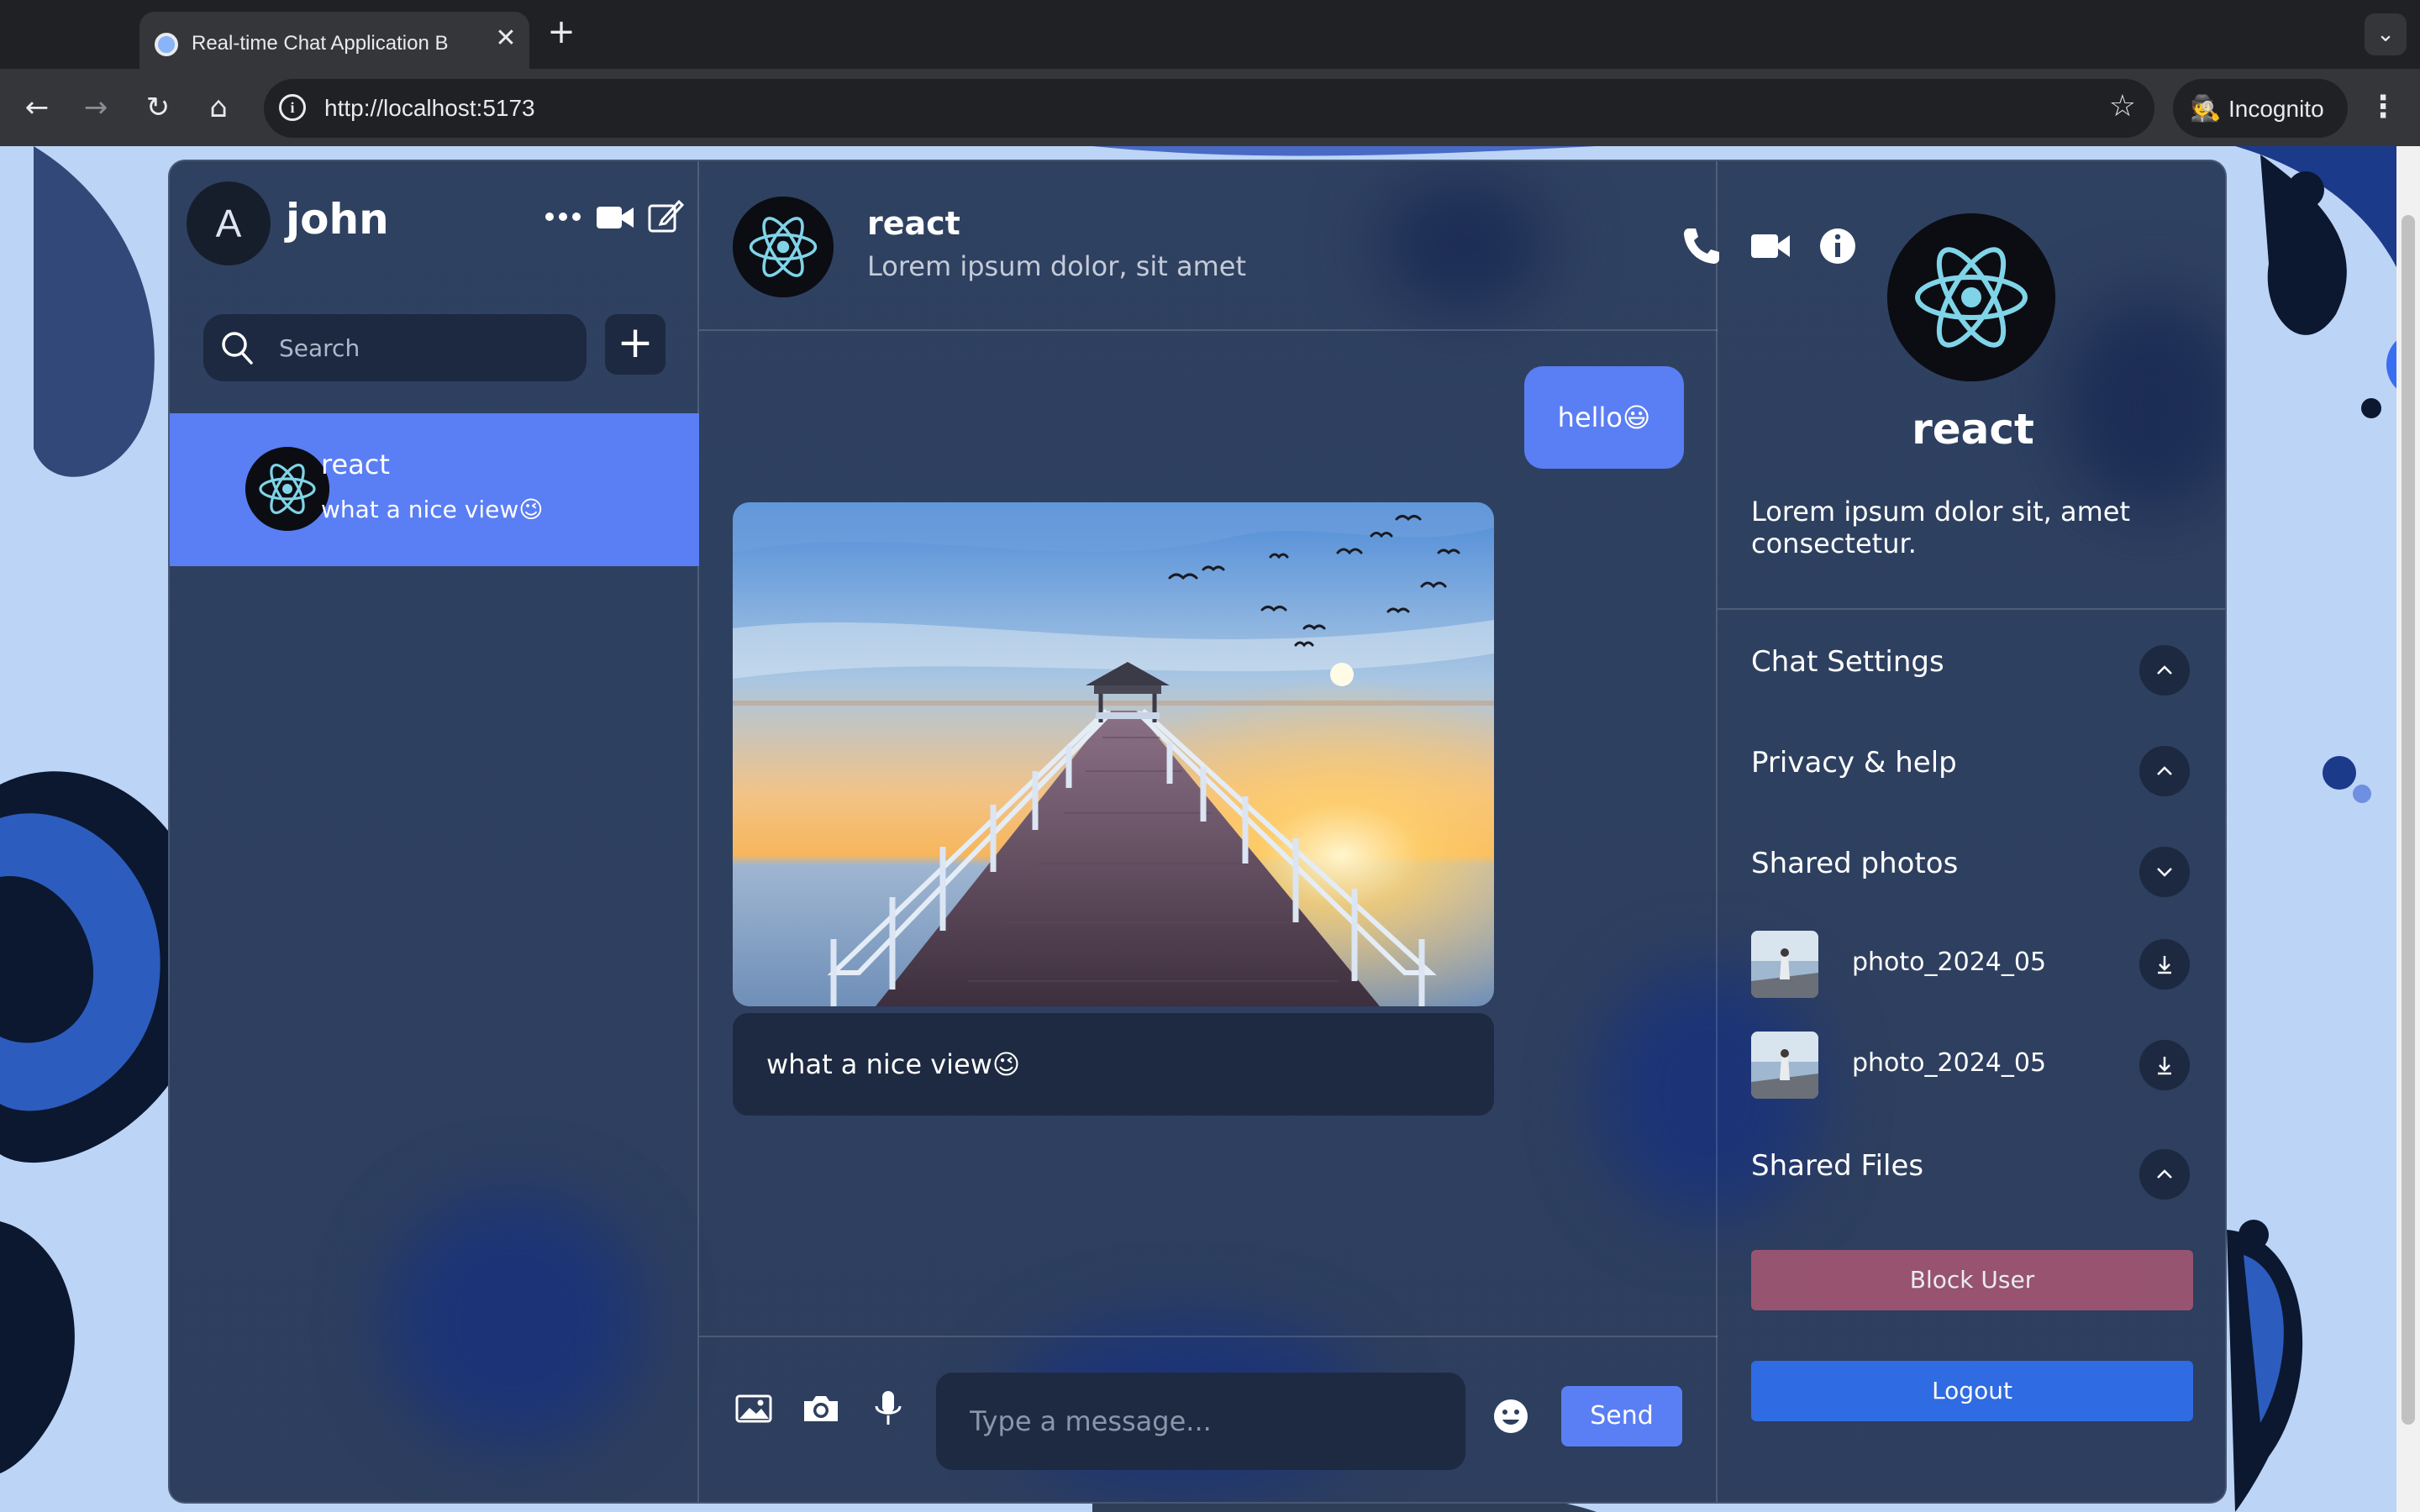 Image resolution: width=2420 pixels, height=1512 pixels. Describe the element at coordinates (292, 107) in the screenshot. I see `site-info-icon: i` at that location.